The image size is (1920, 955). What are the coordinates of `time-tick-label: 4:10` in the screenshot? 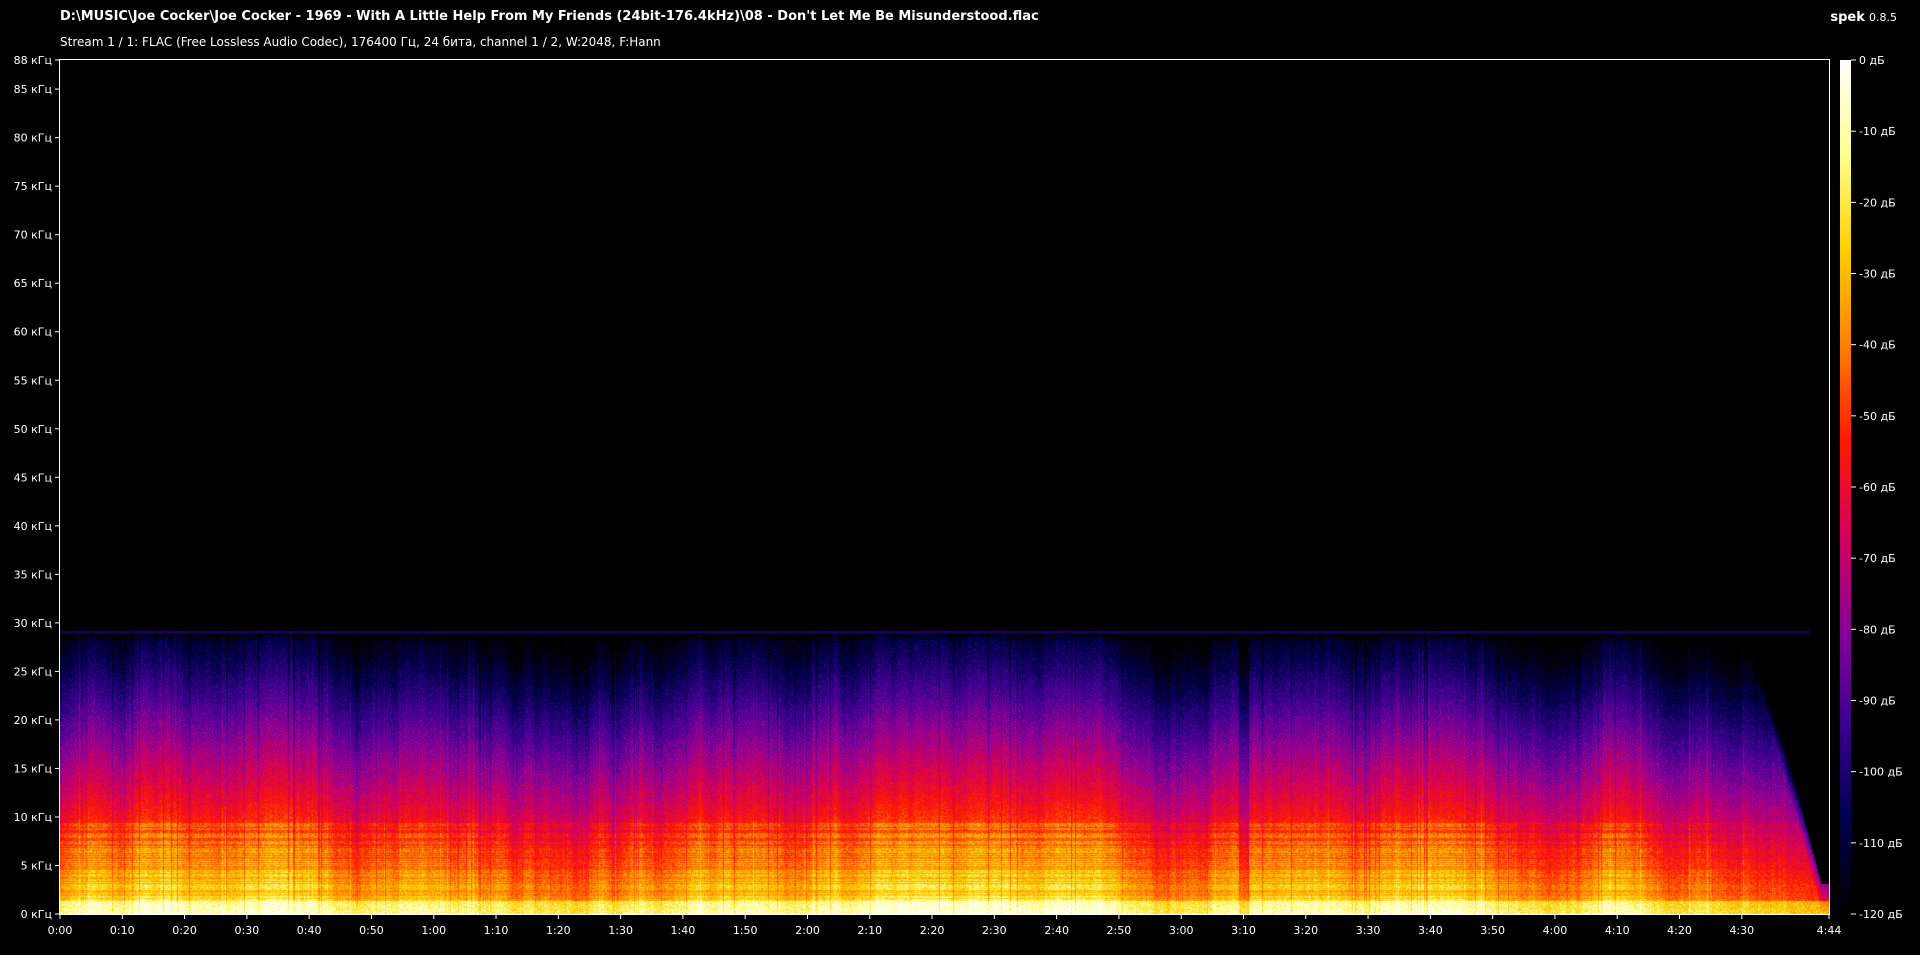 It's located at (1617, 930).